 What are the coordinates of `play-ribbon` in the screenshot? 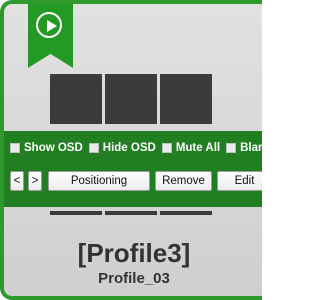 It's located at (50, 36).